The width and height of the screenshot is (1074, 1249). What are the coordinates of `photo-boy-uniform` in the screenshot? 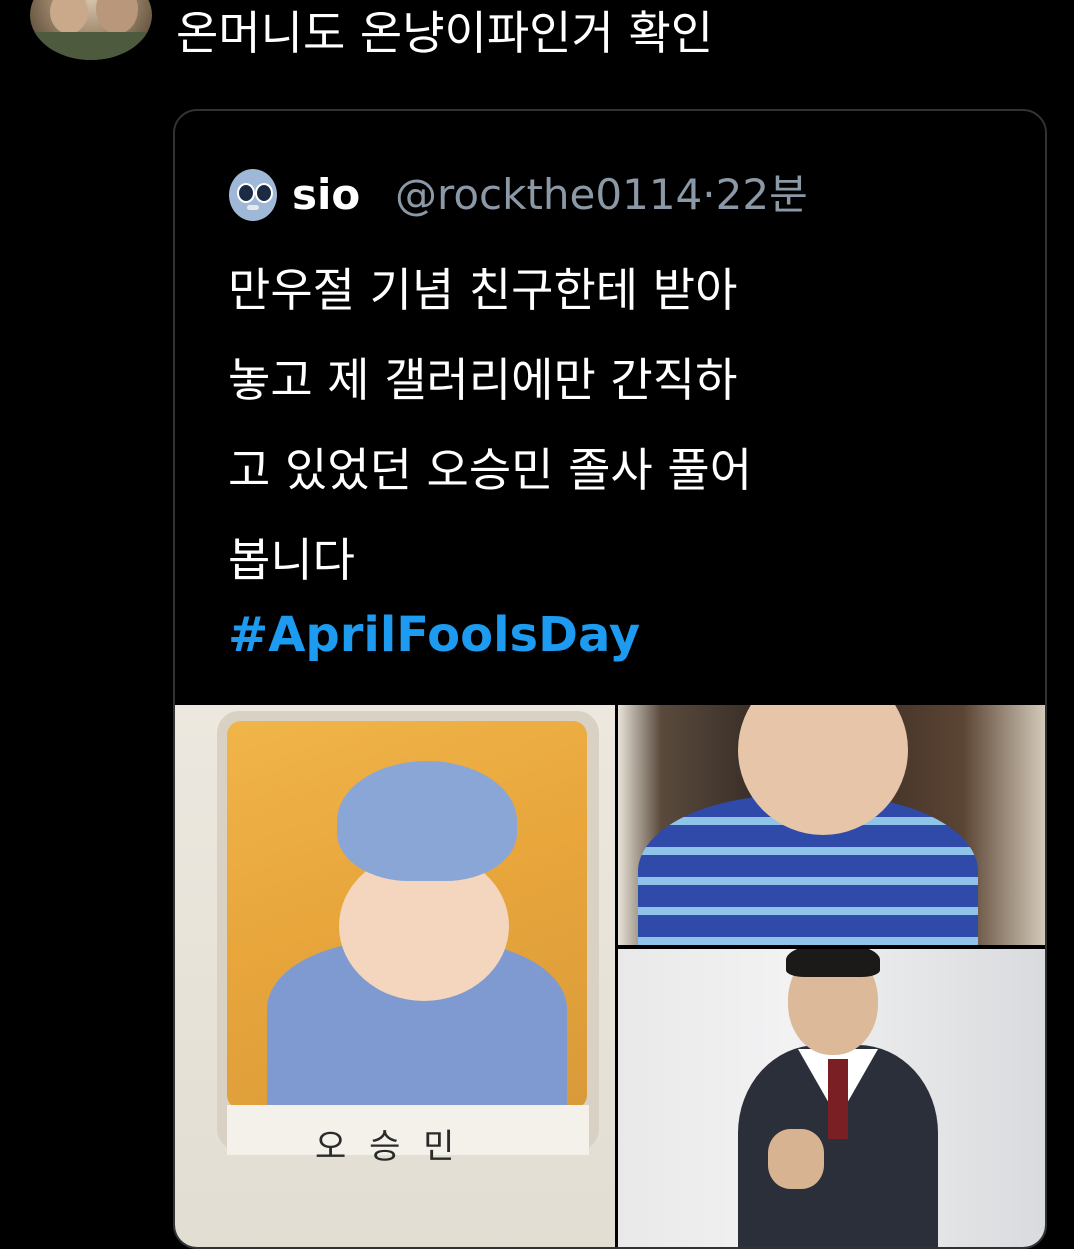 It's located at (831, 1098).